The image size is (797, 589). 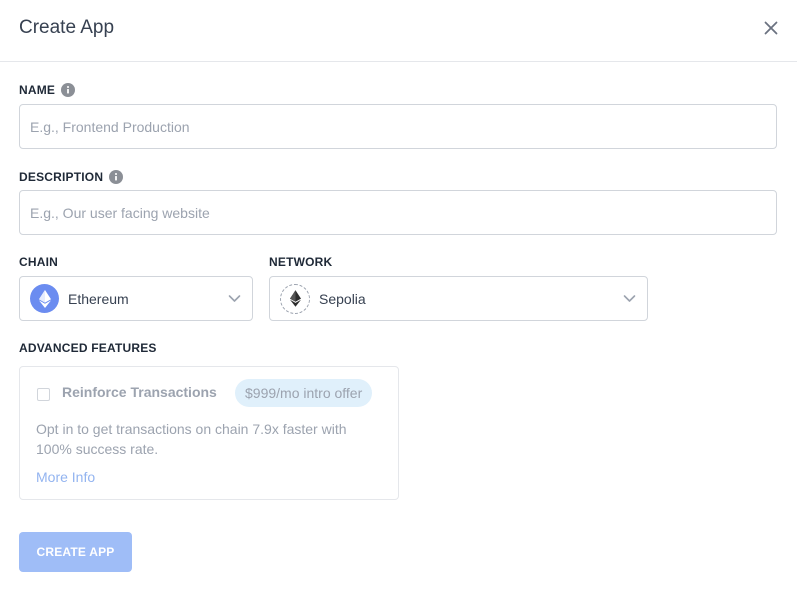 I want to click on chain-label-text: CHAIN, so click(x=38, y=262).